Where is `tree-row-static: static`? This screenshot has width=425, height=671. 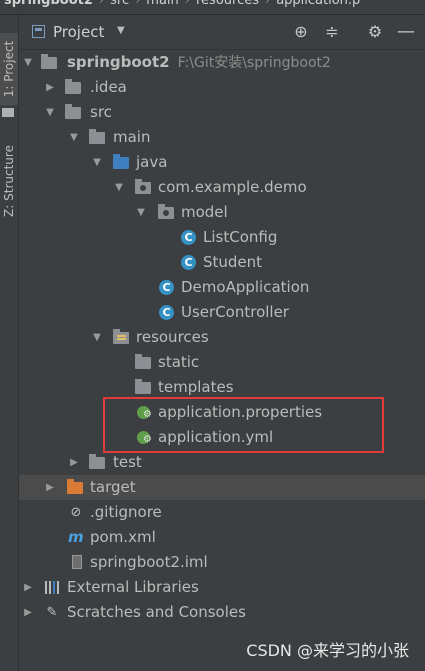
tree-row-static: static is located at coordinates (222, 362).